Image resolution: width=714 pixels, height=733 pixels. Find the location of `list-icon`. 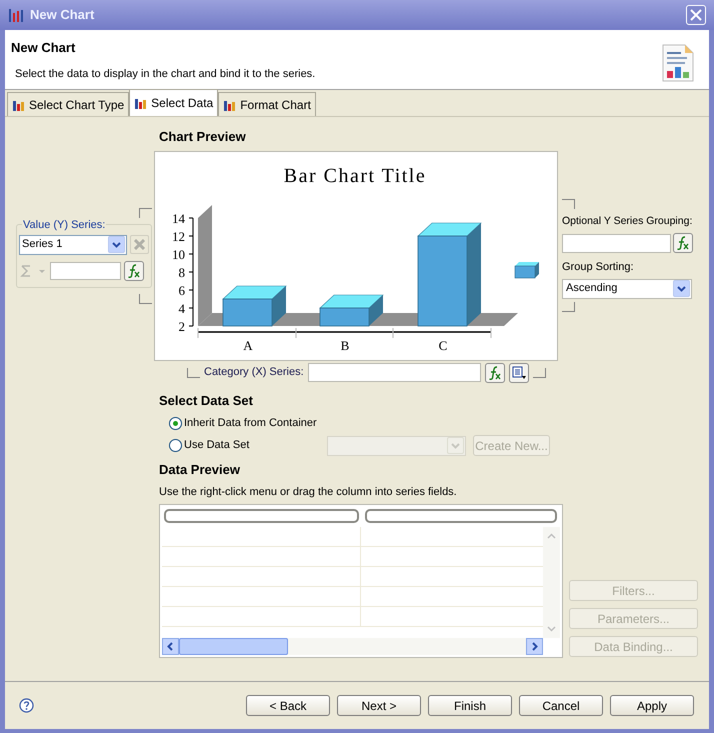

list-icon is located at coordinates (519, 373).